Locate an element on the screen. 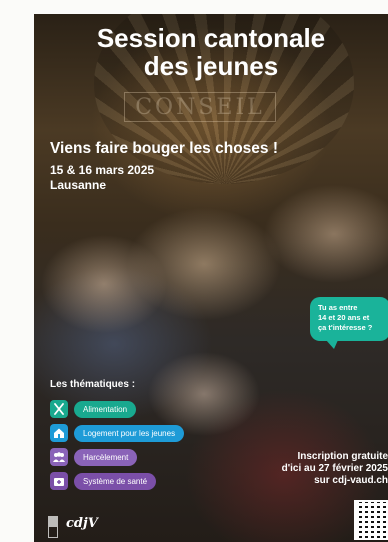 This screenshot has height=542, width=388. inscription-line-2: d'ici au 27 février 2025 is located at coordinates (334, 468).